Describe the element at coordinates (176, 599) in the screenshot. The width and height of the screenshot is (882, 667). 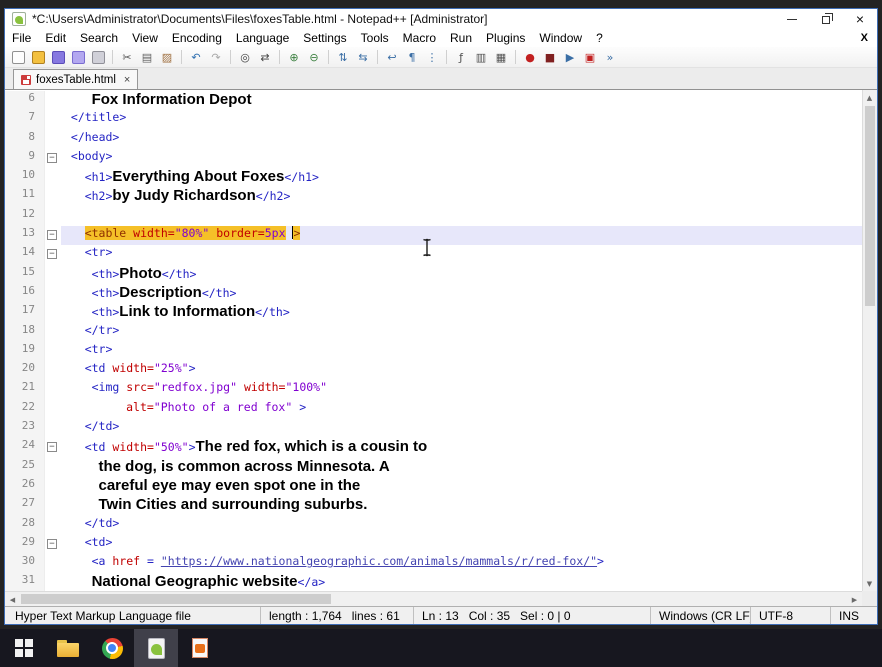
I see `horizontal-scroll-thumb` at that location.